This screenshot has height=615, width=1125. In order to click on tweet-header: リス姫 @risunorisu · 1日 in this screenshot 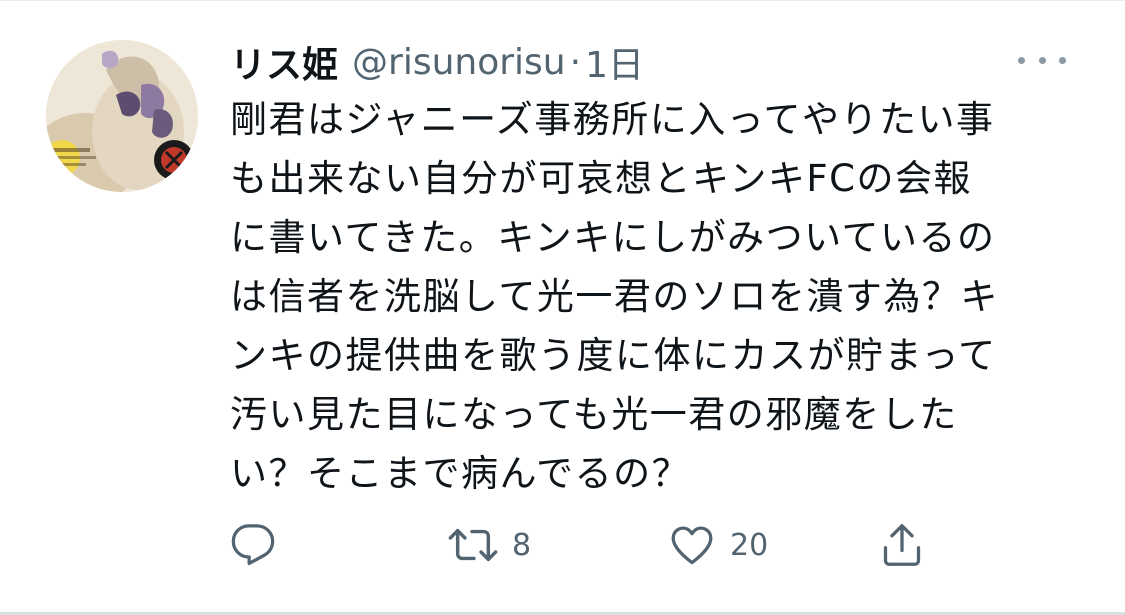, I will do `click(437, 62)`.